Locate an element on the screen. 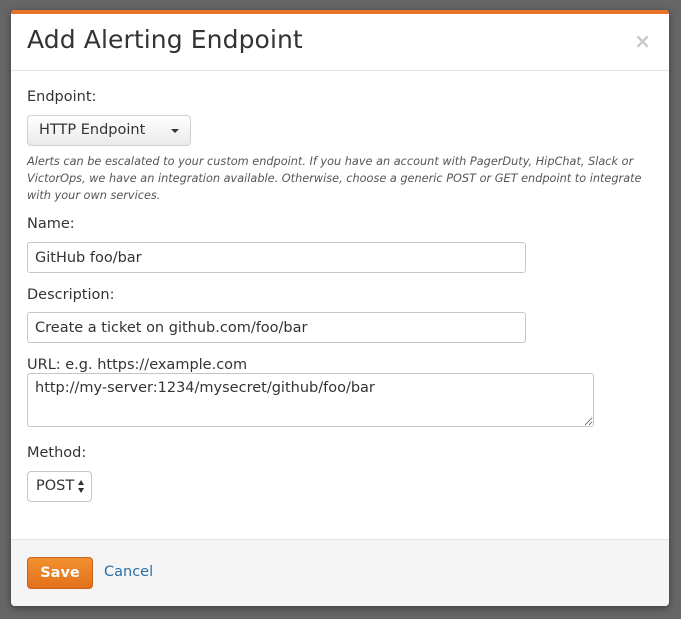  close-icon: × is located at coordinates (642, 41).